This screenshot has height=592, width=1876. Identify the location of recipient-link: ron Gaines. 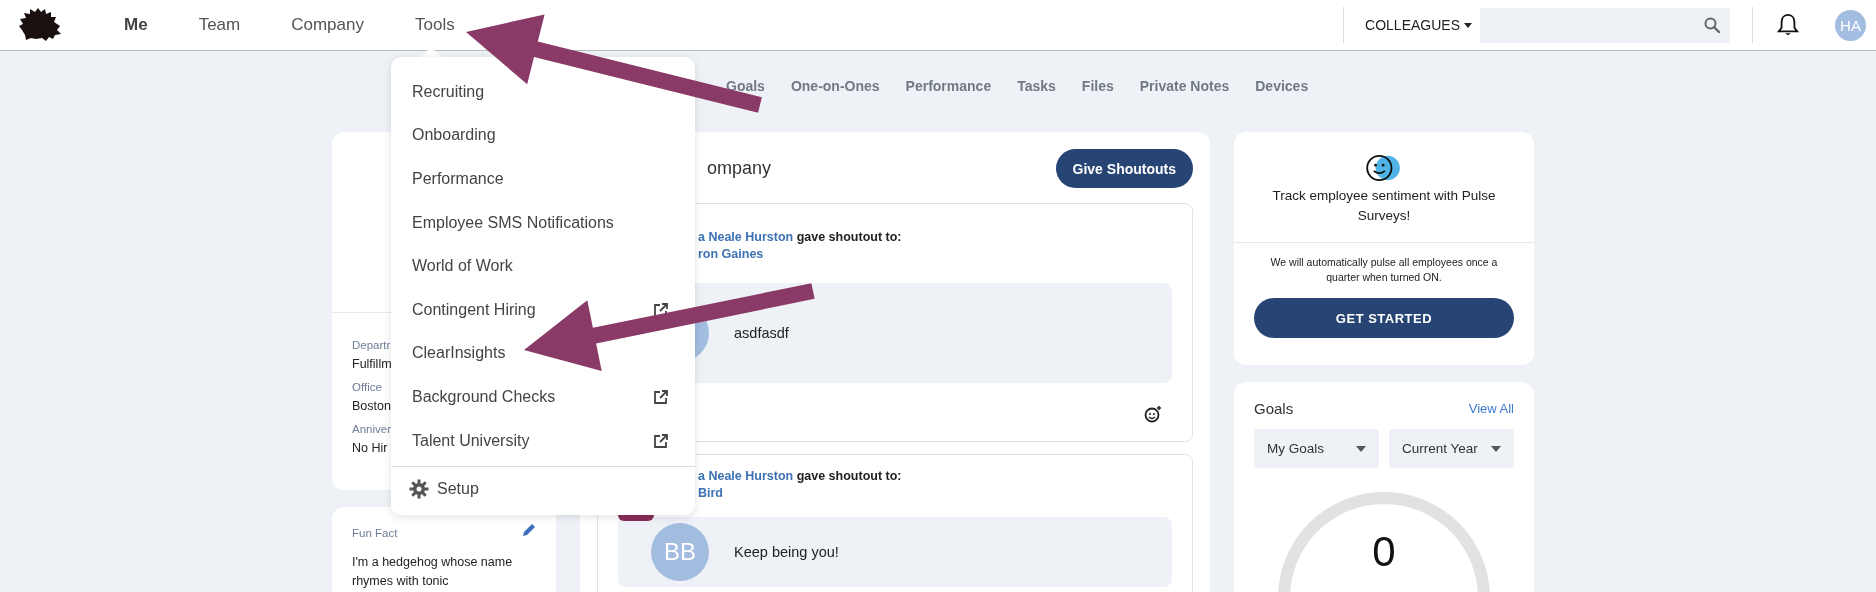
(800, 254).